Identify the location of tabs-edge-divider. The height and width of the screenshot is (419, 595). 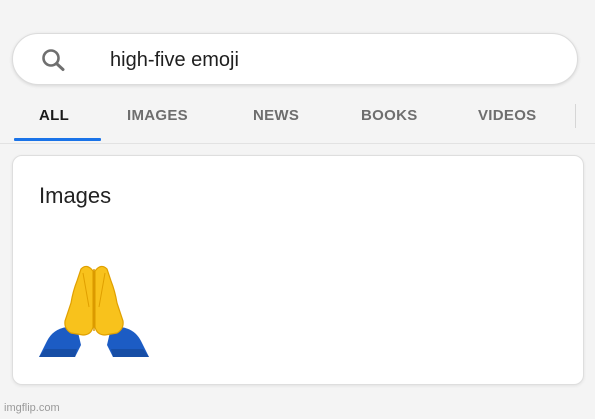
(575, 116).